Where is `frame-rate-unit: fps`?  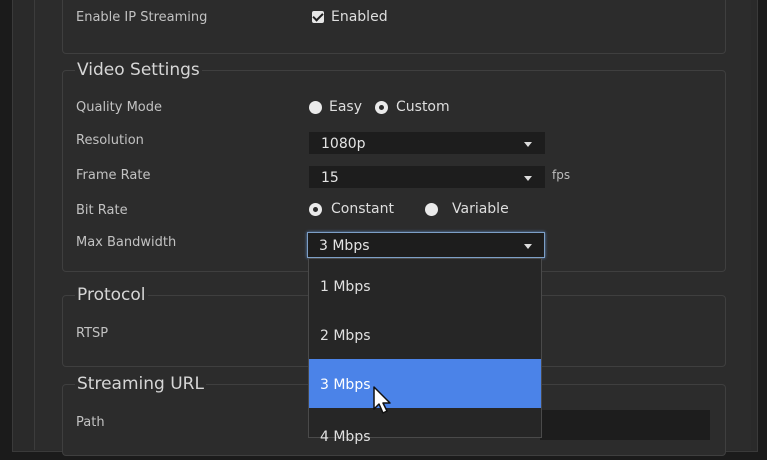
frame-rate-unit: fps is located at coordinates (561, 175).